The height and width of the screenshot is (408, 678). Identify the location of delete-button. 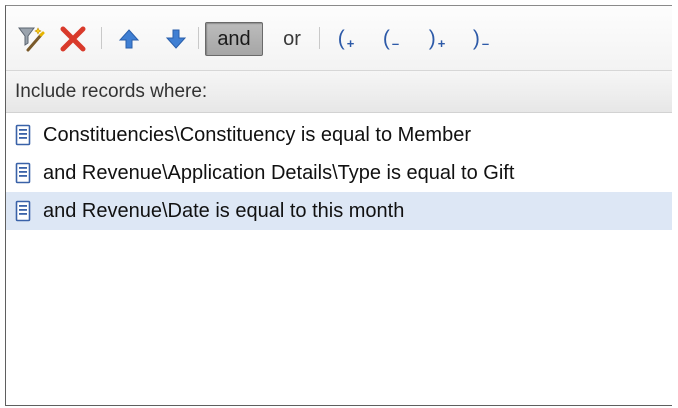
(73, 39).